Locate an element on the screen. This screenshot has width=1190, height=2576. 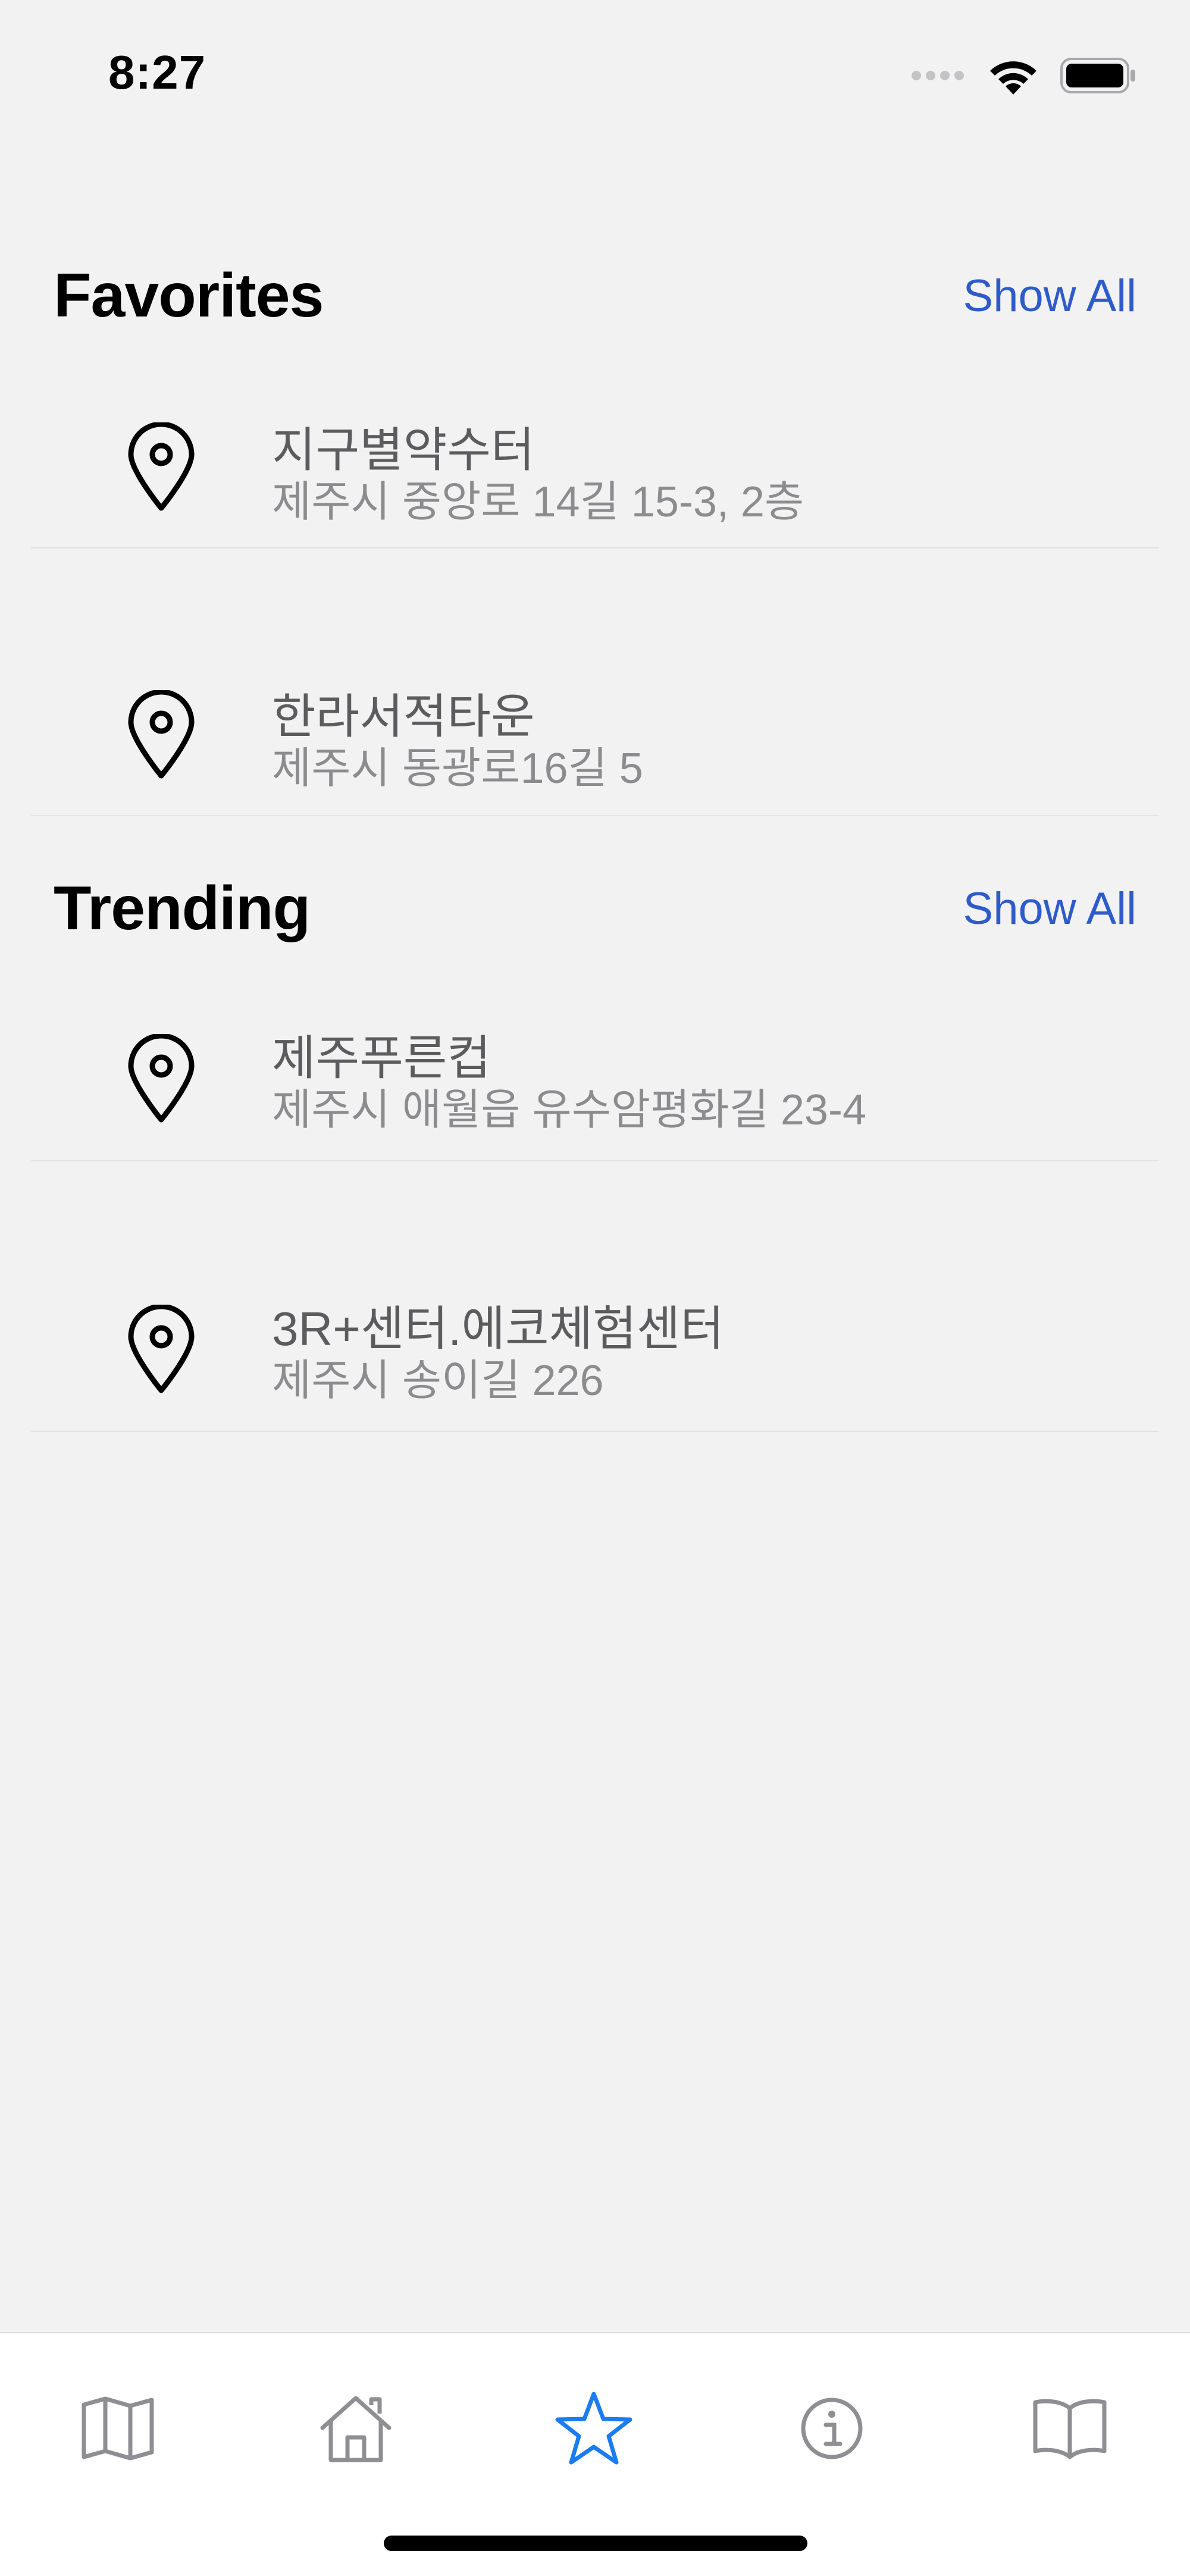
home-indicator is located at coordinates (595, 2543).